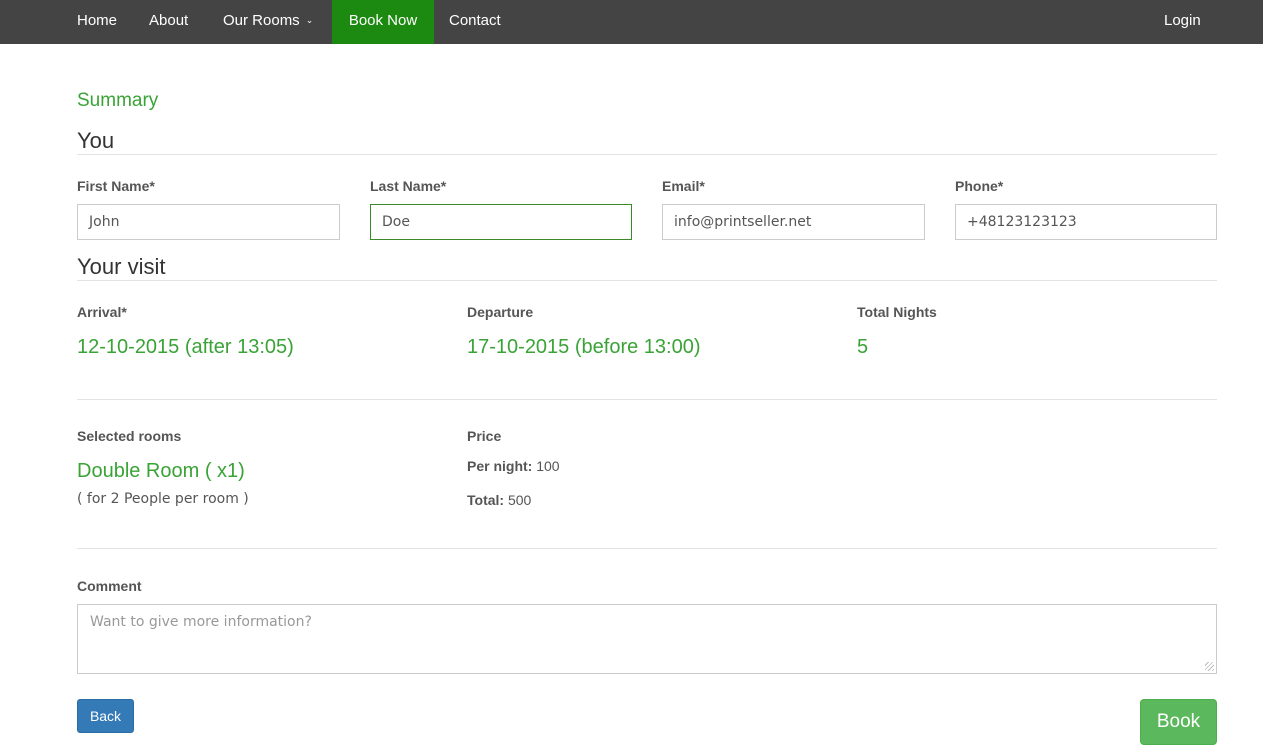 This screenshot has height=755, width=1263. I want to click on phone-field: +48123123123, so click(1086, 222).